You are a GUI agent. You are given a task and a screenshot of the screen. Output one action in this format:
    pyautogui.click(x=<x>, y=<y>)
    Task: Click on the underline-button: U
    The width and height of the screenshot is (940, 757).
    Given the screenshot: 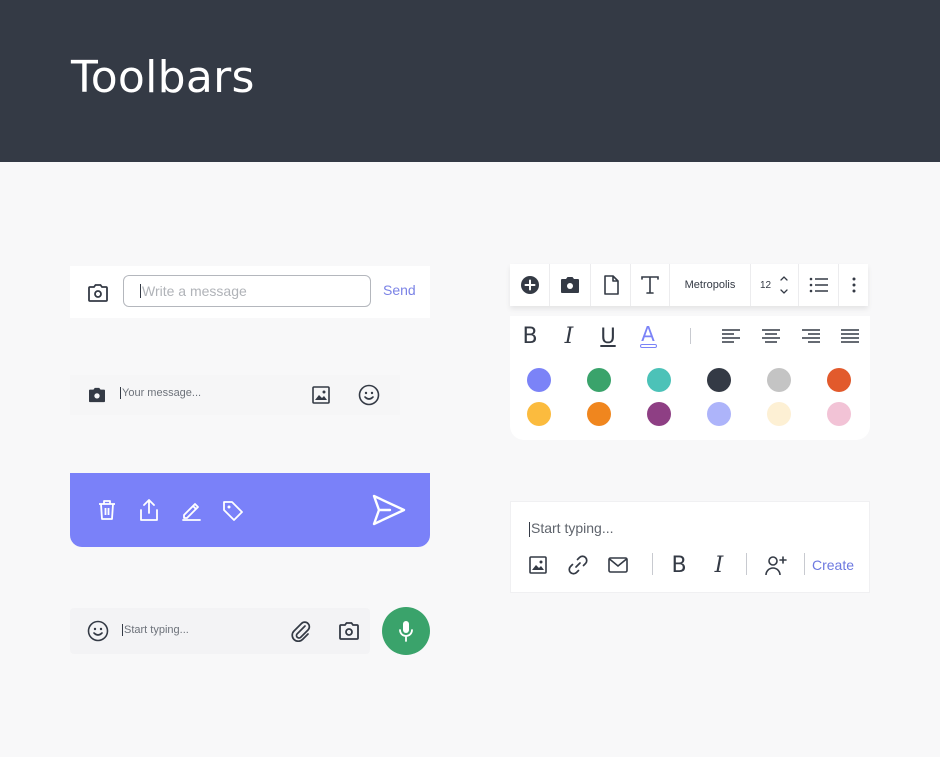 What is the action you would take?
    pyautogui.click(x=608, y=336)
    